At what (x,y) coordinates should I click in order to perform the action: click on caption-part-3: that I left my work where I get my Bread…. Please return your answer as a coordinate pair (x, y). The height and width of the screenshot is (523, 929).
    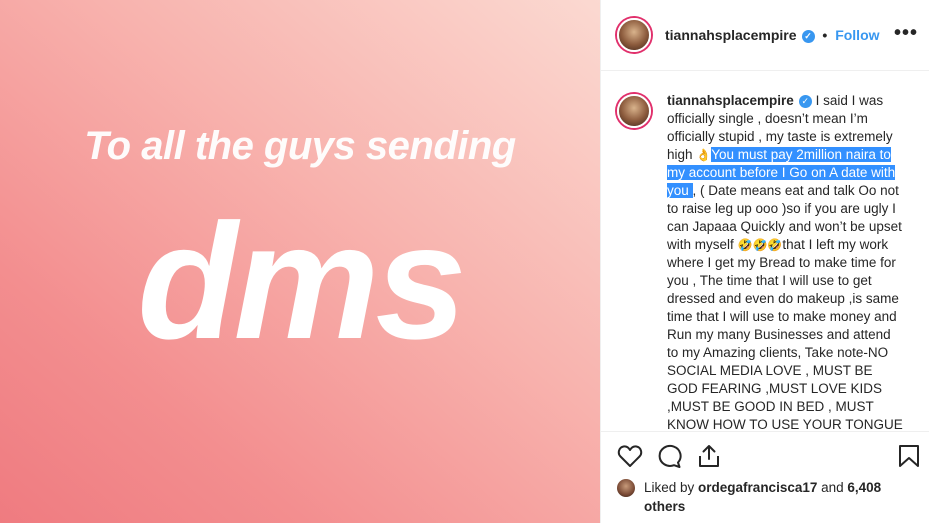
    Looking at the image, I should click on (785, 333).